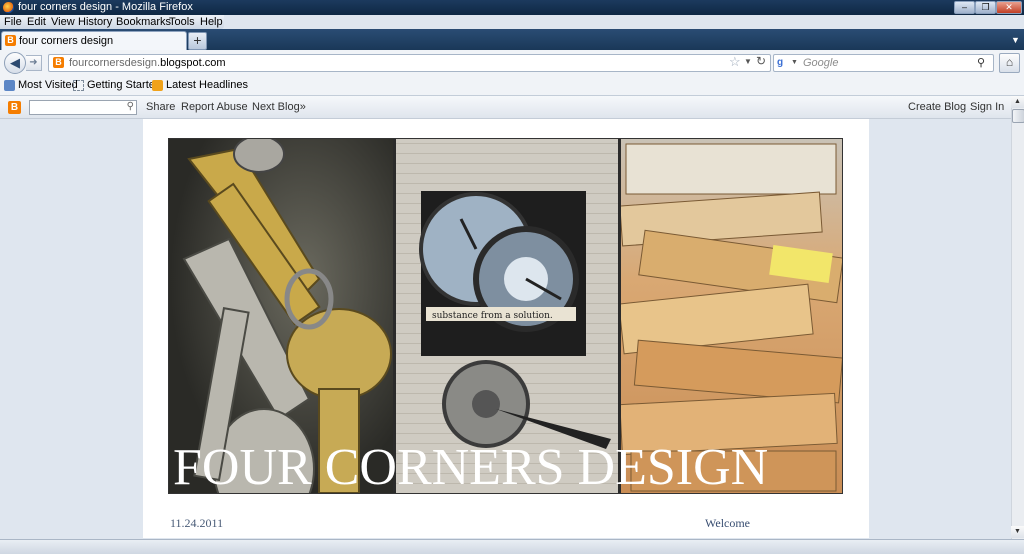  I want to click on back-arrow-icon: ◀, so click(15, 63).